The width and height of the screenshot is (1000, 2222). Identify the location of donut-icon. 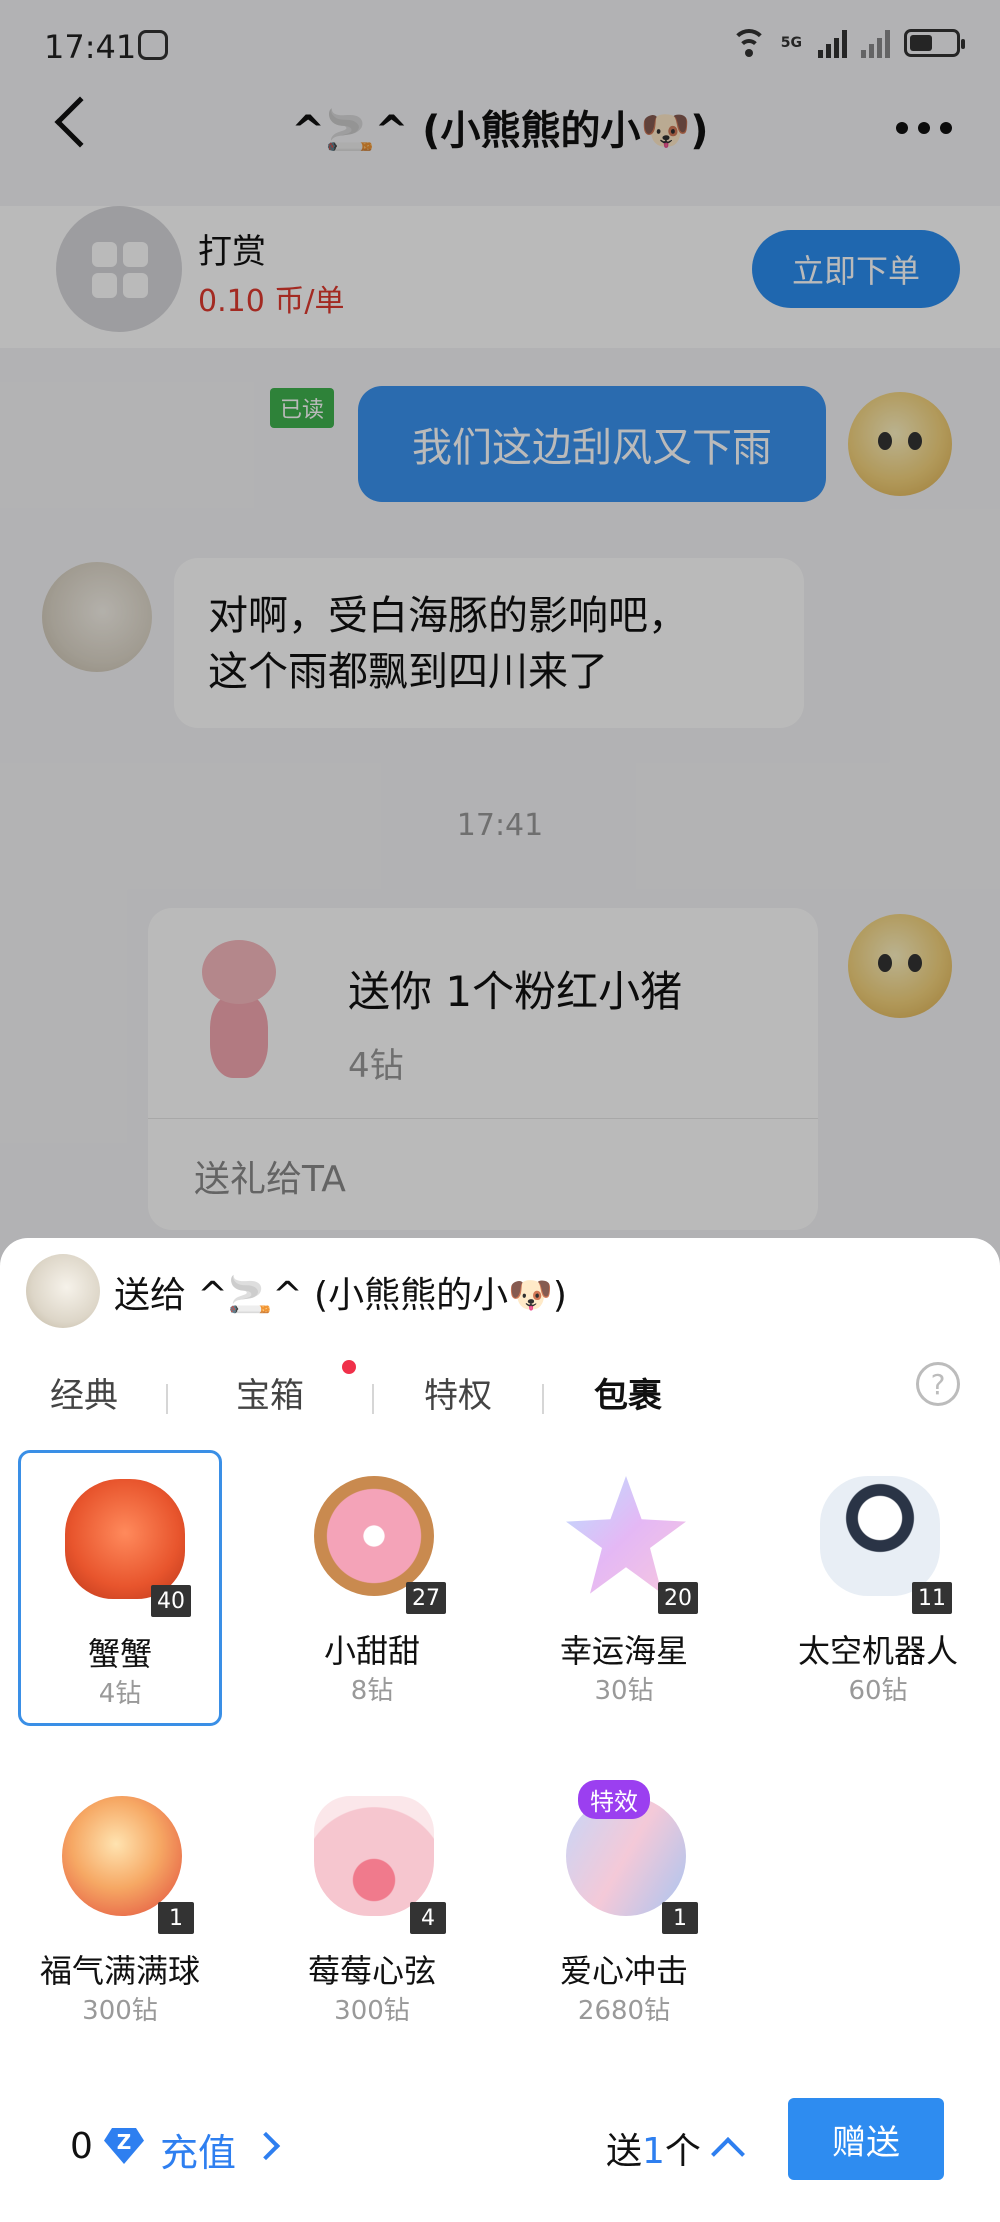
(374, 1536).